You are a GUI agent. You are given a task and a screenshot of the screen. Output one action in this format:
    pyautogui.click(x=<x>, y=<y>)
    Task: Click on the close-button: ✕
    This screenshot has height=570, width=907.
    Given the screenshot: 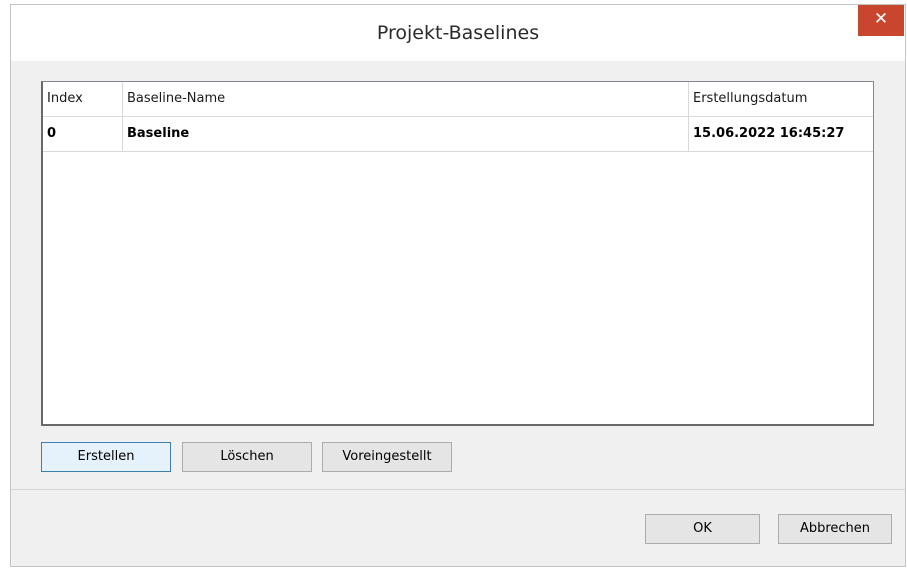 What is the action you would take?
    pyautogui.click(x=881, y=20)
    